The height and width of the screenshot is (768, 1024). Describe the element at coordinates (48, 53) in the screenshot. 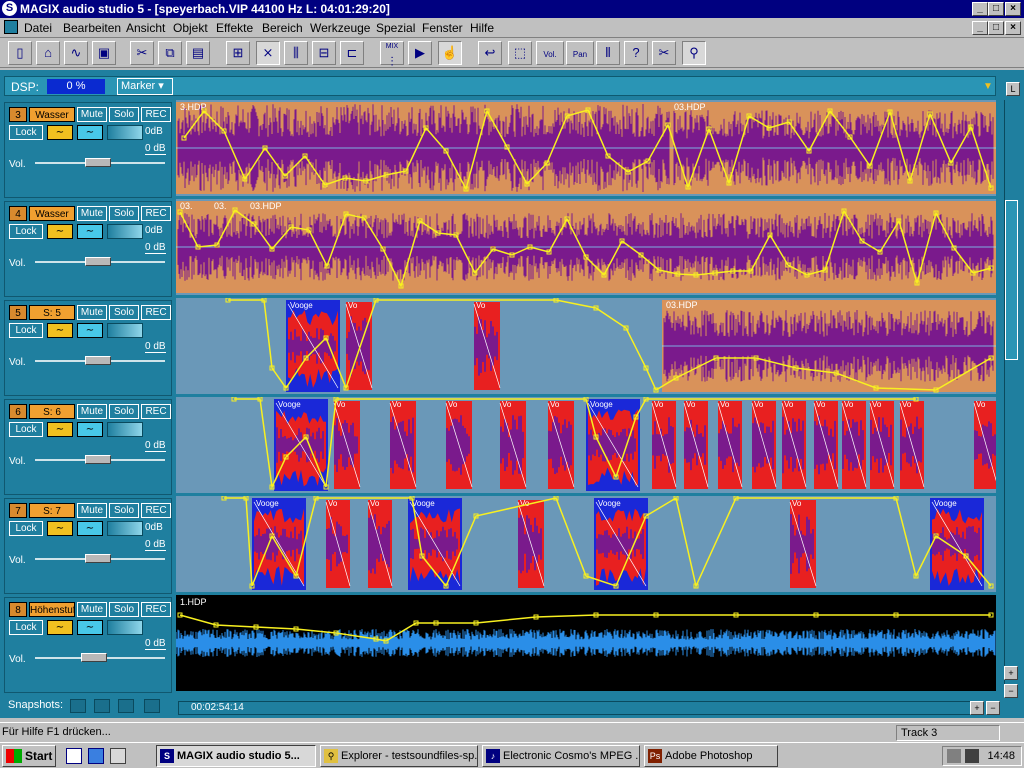

I see `open-file-icon: ⌂` at that location.